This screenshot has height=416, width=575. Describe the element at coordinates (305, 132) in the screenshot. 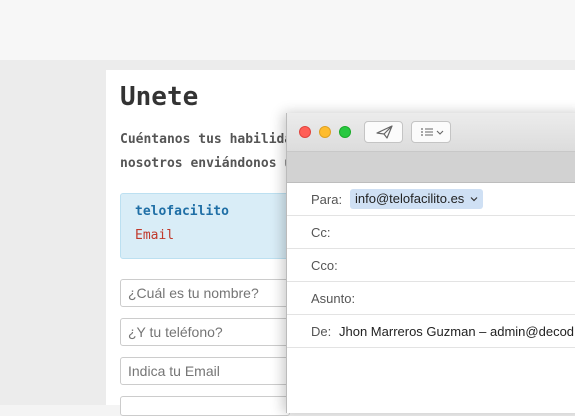

I see `close-window-button` at that location.